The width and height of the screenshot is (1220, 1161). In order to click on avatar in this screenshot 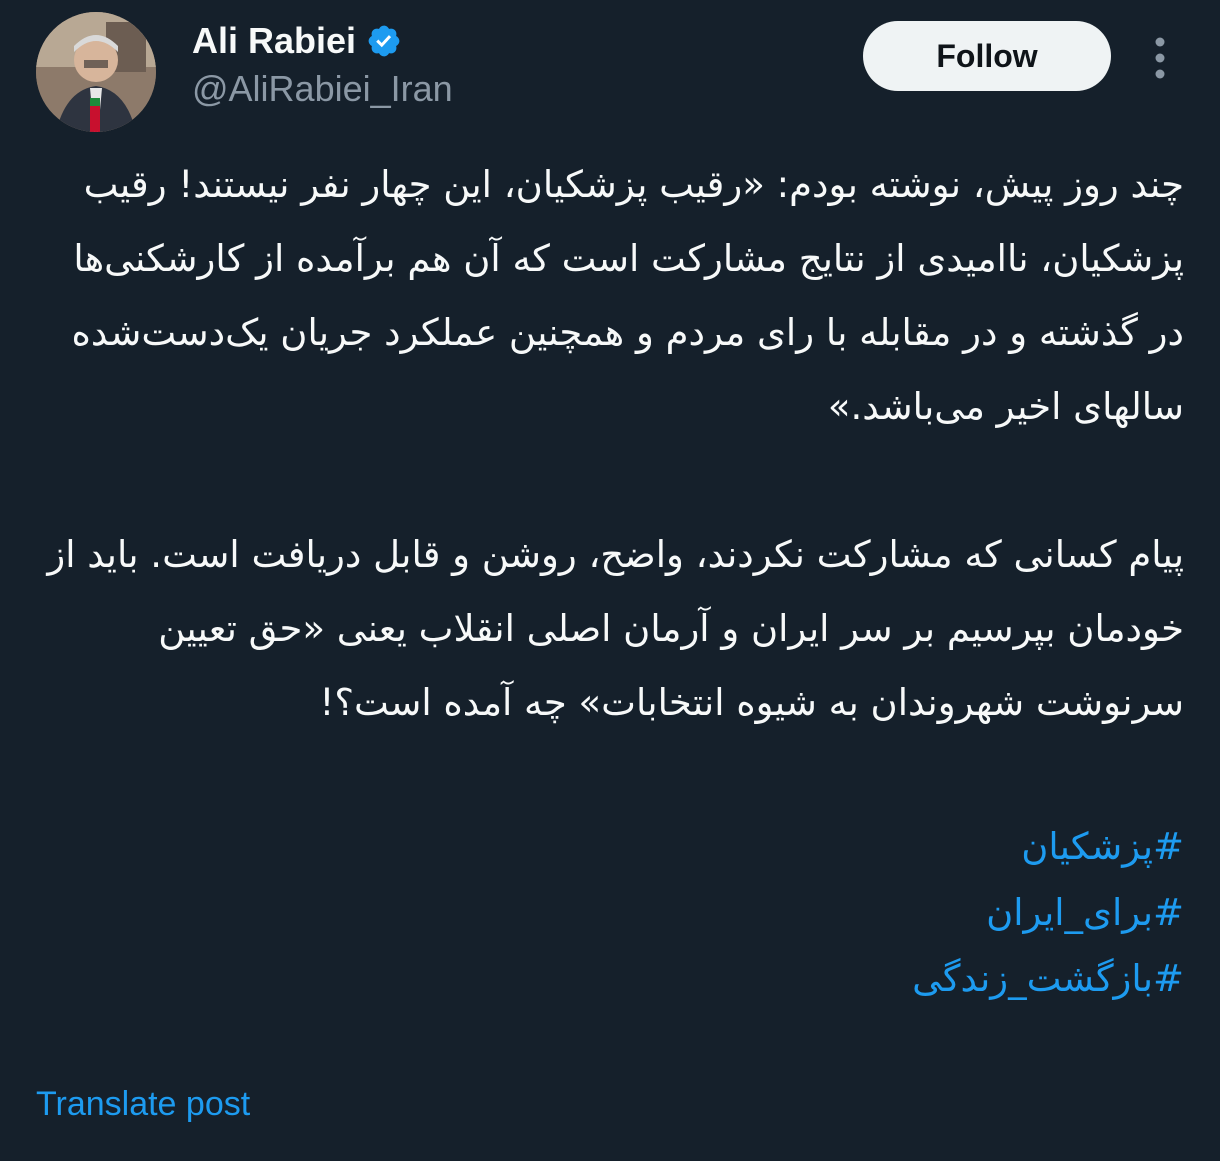, I will do `click(96, 72)`.